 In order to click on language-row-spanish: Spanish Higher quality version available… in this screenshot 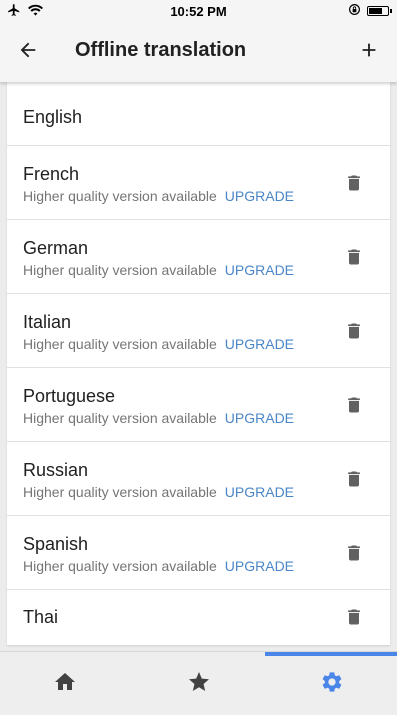, I will do `click(198, 553)`.